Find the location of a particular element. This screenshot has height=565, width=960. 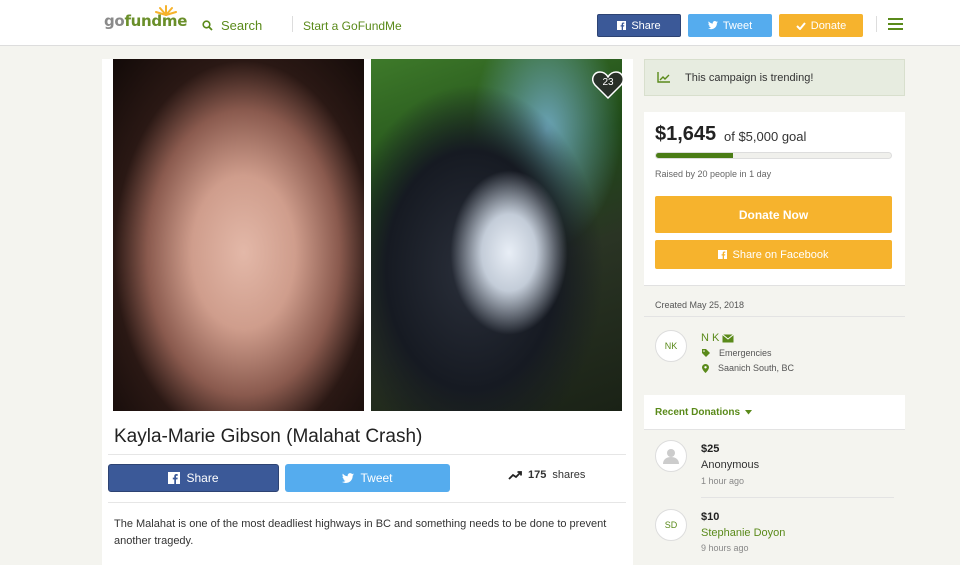

recent-donations-header: Recent Donations is located at coordinates (774, 412).